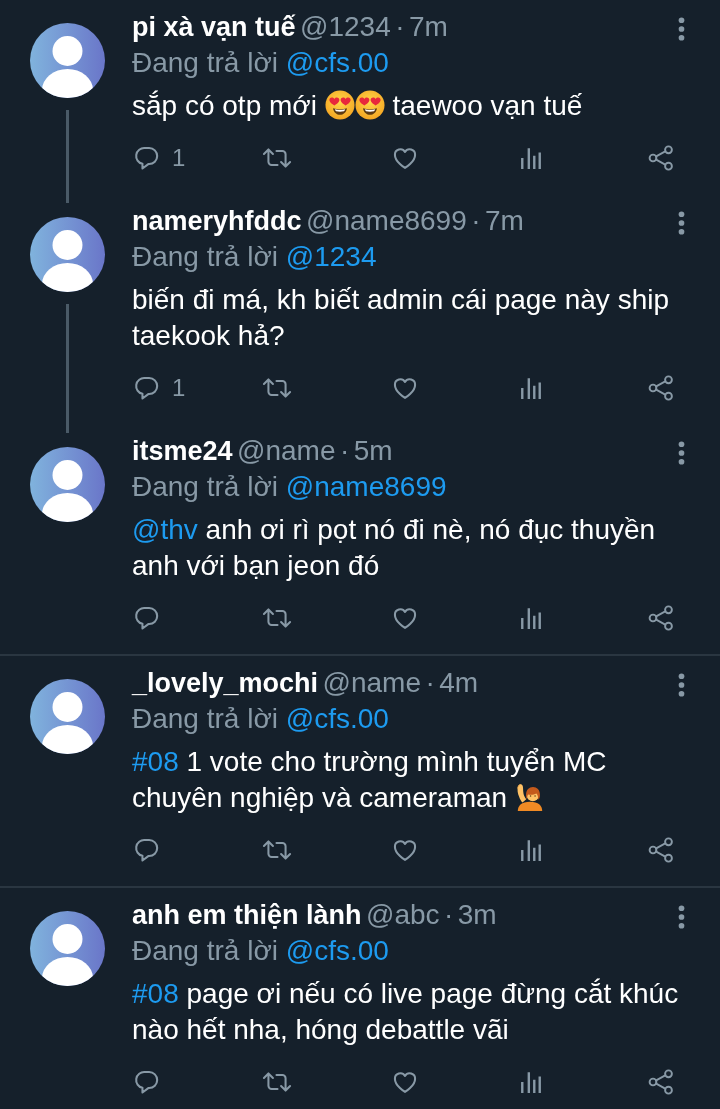 The image size is (720, 1109). What do you see at coordinates (345, 26) in the screenshot?
I see `user-handle: @1234` at bounding box center [345, 26].